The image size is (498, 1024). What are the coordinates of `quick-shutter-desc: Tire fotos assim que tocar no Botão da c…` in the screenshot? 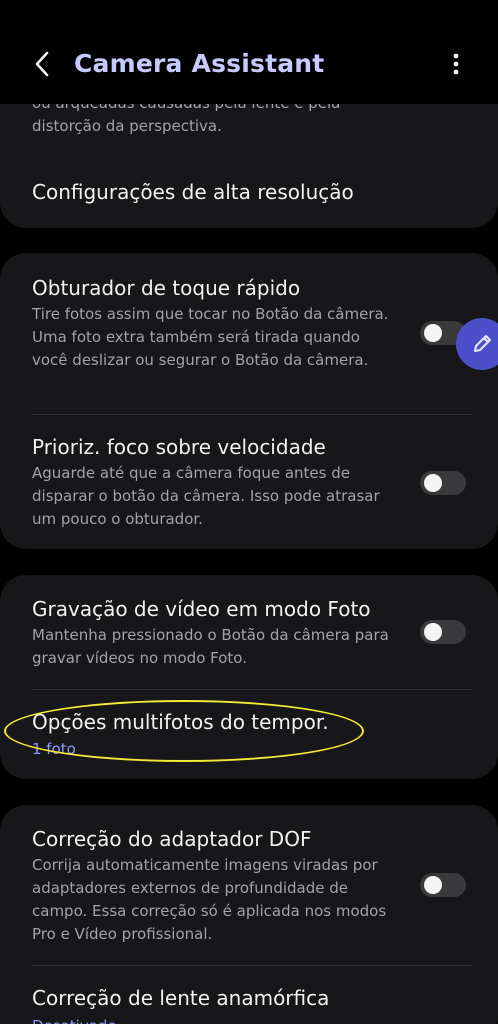 It's located at (210, 337).